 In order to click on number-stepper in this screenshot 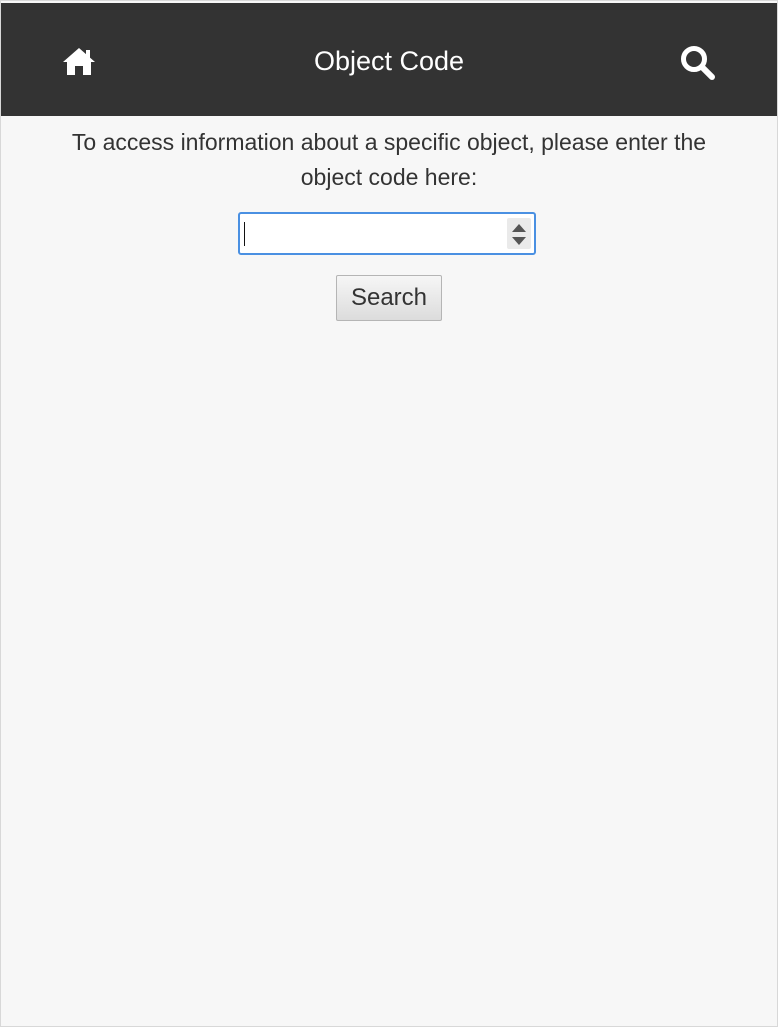, I will do `click(519, 233)`.